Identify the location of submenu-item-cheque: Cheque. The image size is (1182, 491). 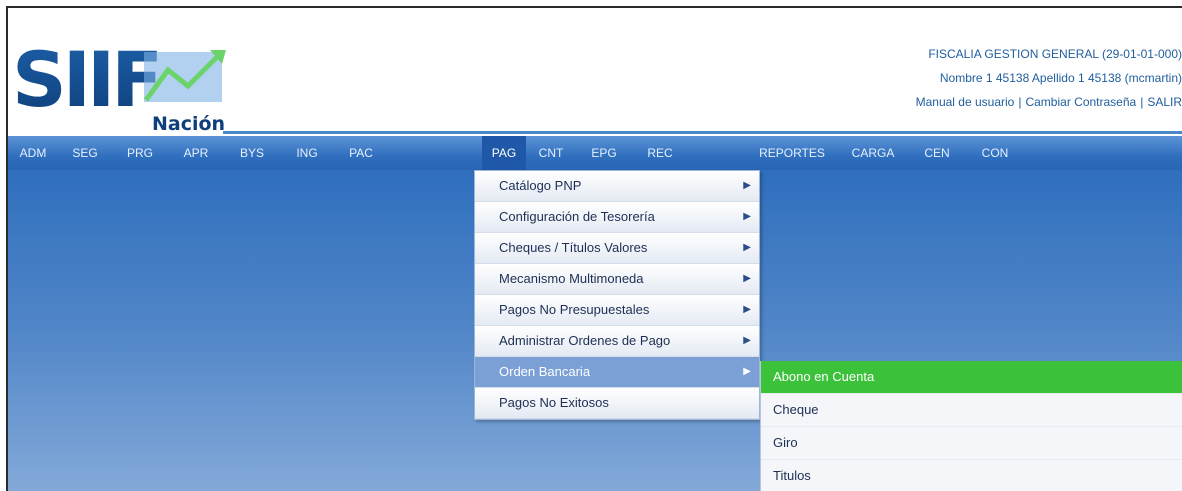
(971, 410).